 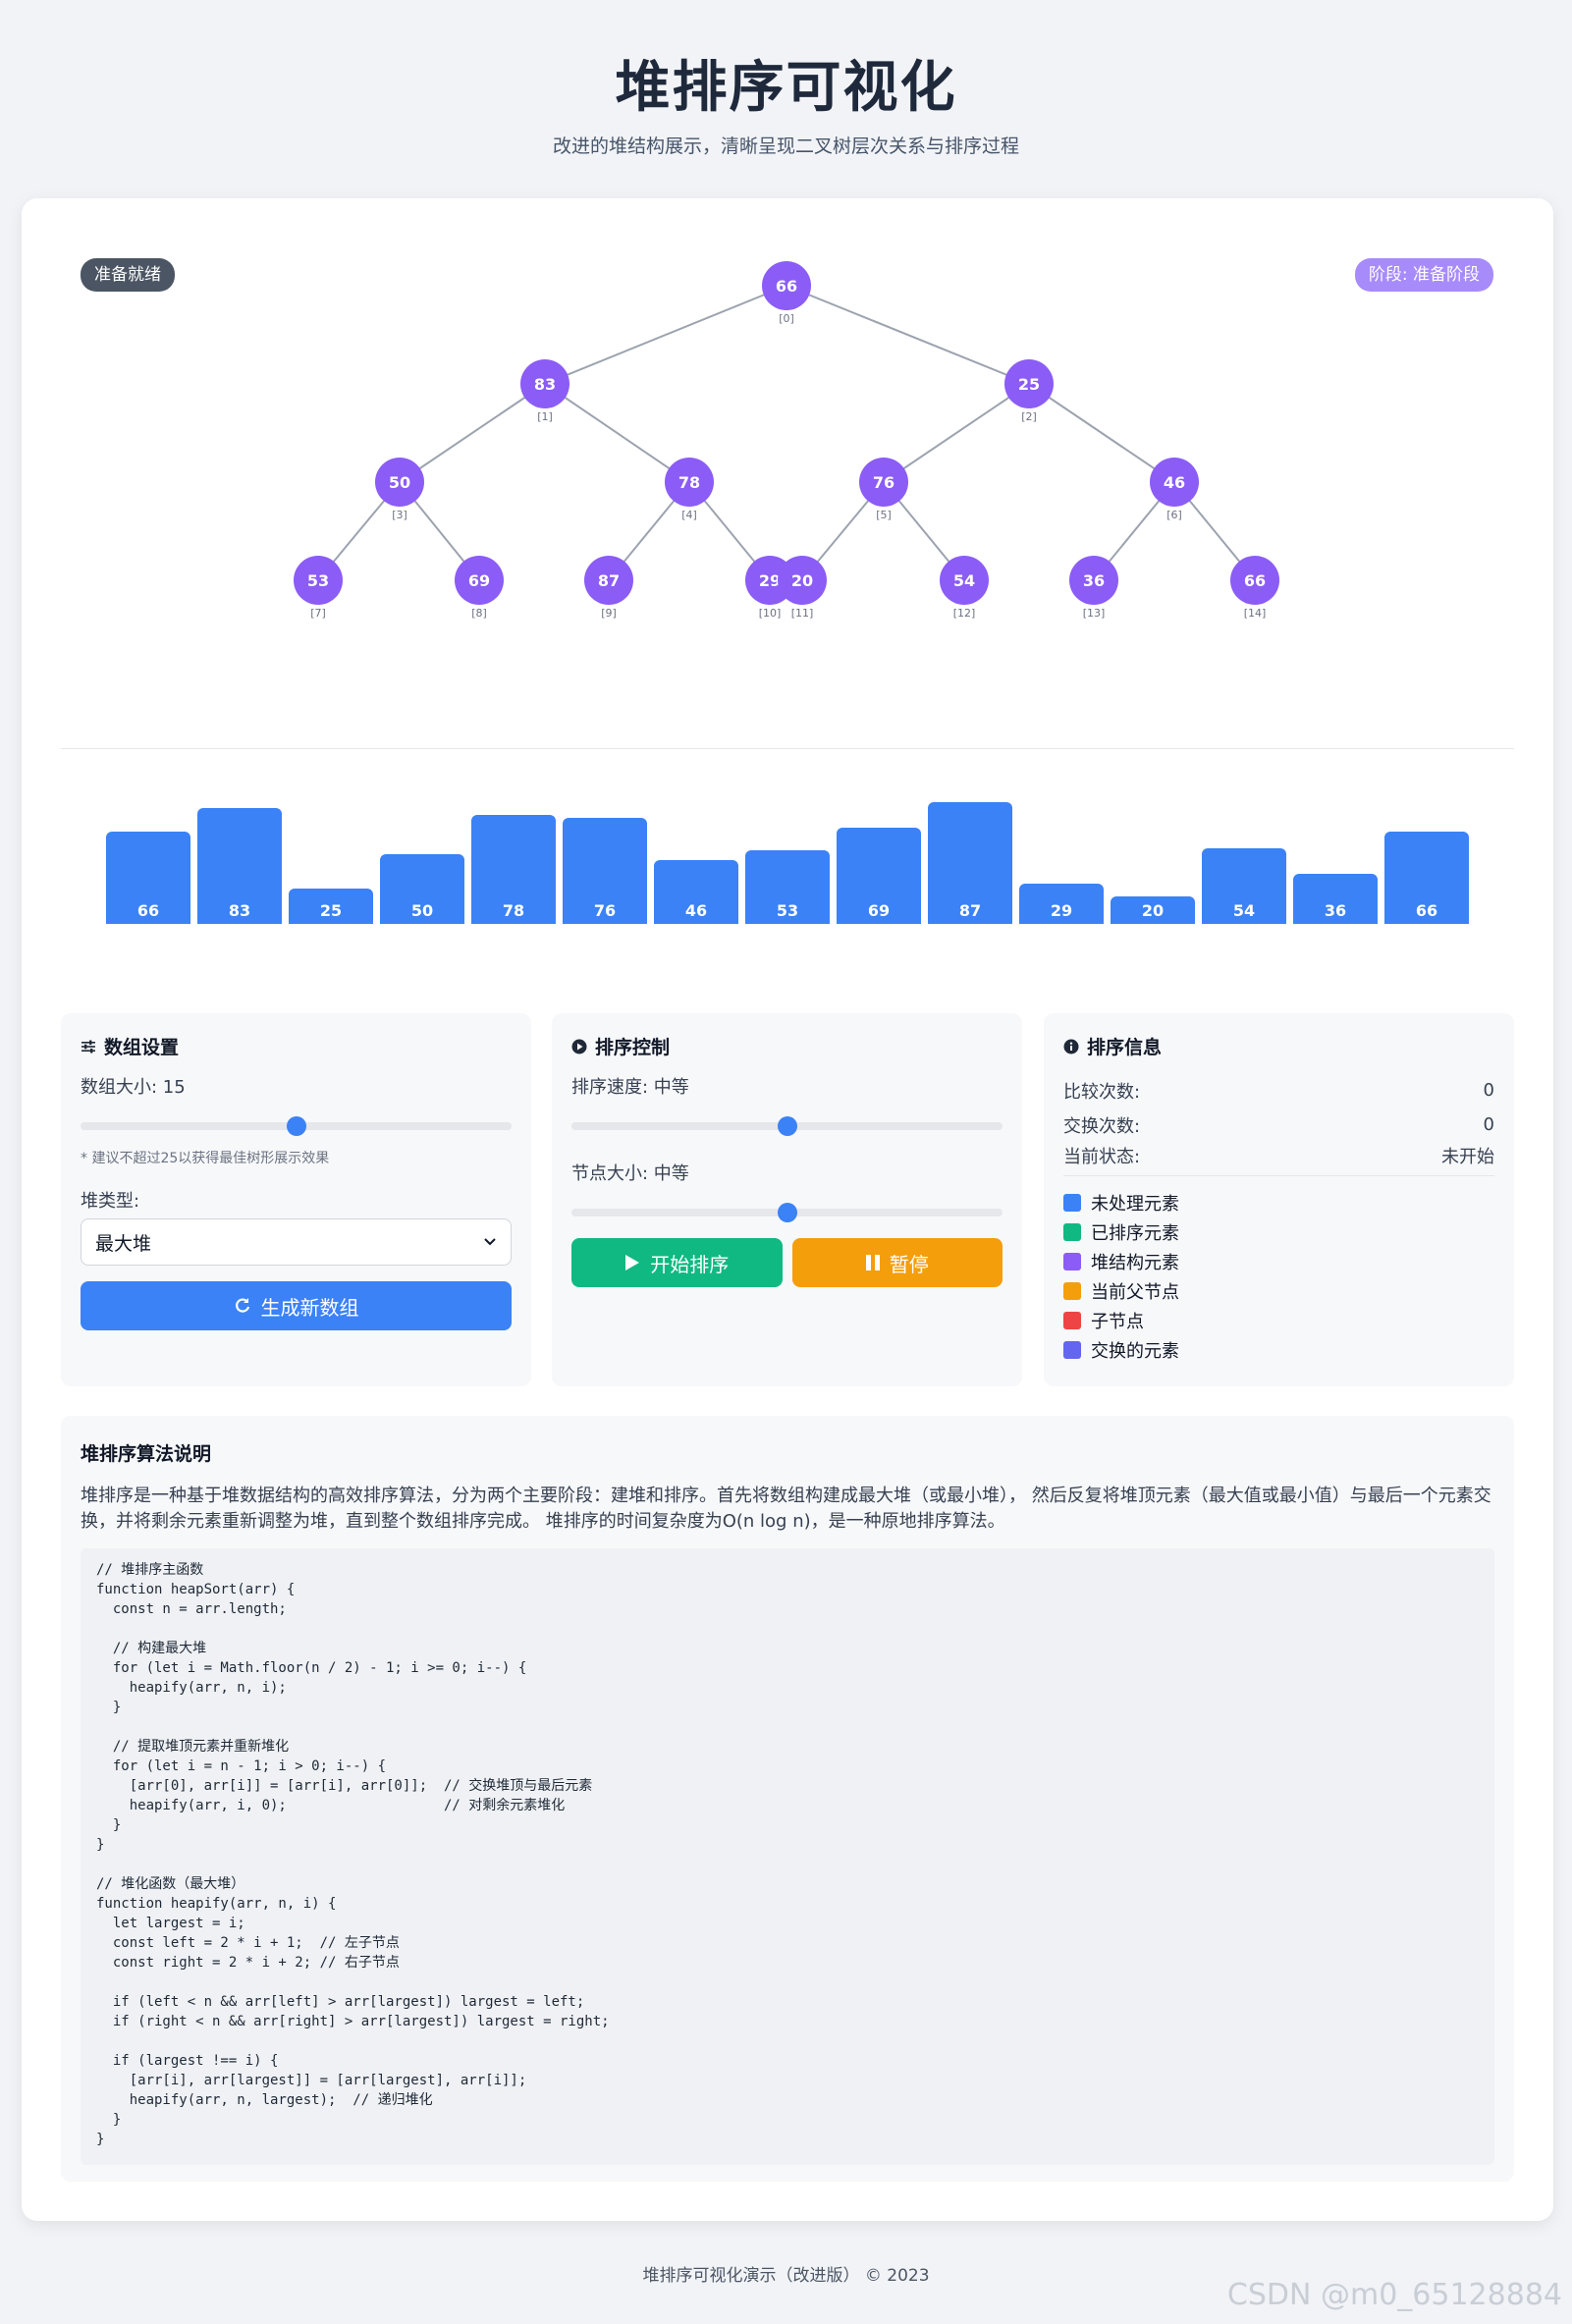 I want to click on array-bar: 46, so click(x=696, y=892).